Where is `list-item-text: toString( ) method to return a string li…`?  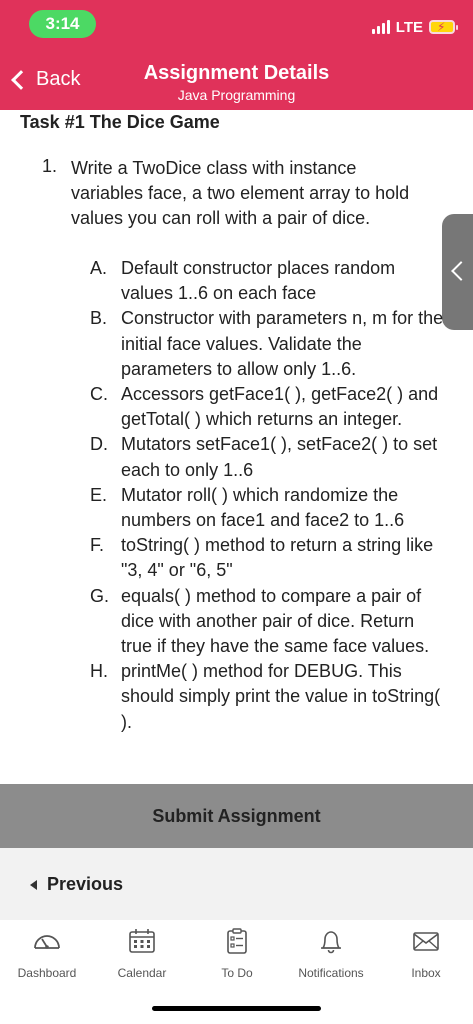 list-item-text: toString( ) method to return a string li… is located at coordinates (277, 558).